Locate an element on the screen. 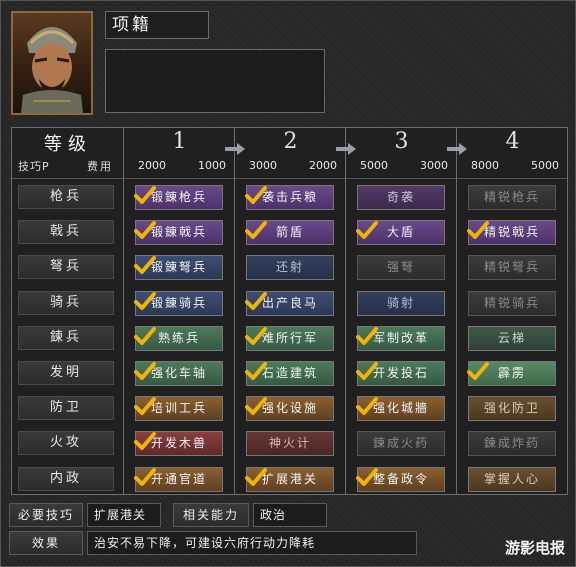 The image size is (576, 567). tech-skill-button: 扩展港关 is located at coordinates (289, 479).